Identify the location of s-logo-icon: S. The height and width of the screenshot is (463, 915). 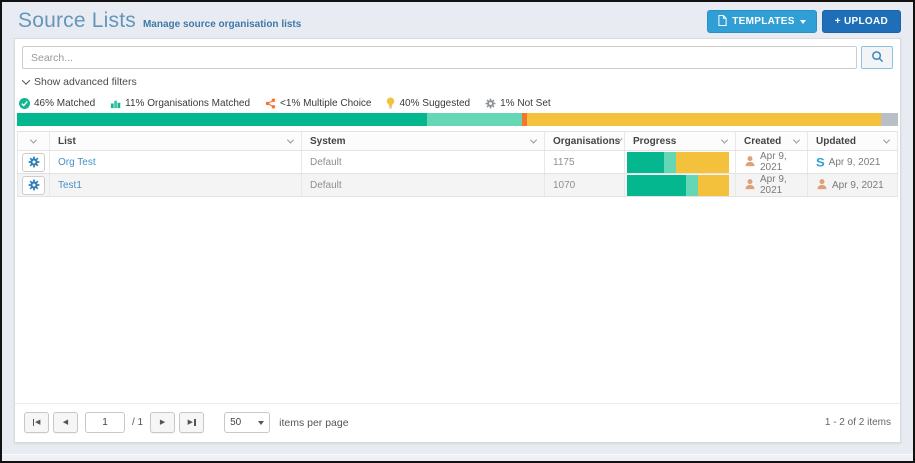
(820, 162).